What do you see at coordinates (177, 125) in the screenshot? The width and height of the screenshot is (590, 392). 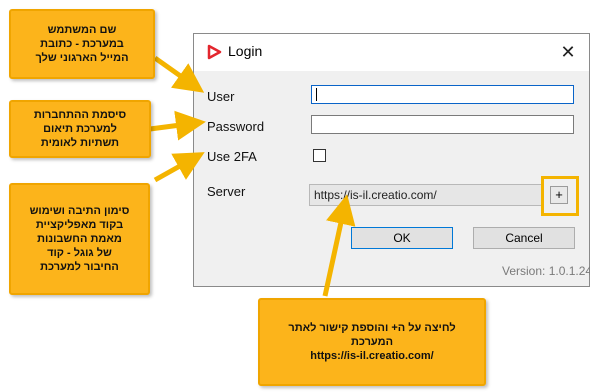 I see `arrow-password` at bounding box center [177, 125].